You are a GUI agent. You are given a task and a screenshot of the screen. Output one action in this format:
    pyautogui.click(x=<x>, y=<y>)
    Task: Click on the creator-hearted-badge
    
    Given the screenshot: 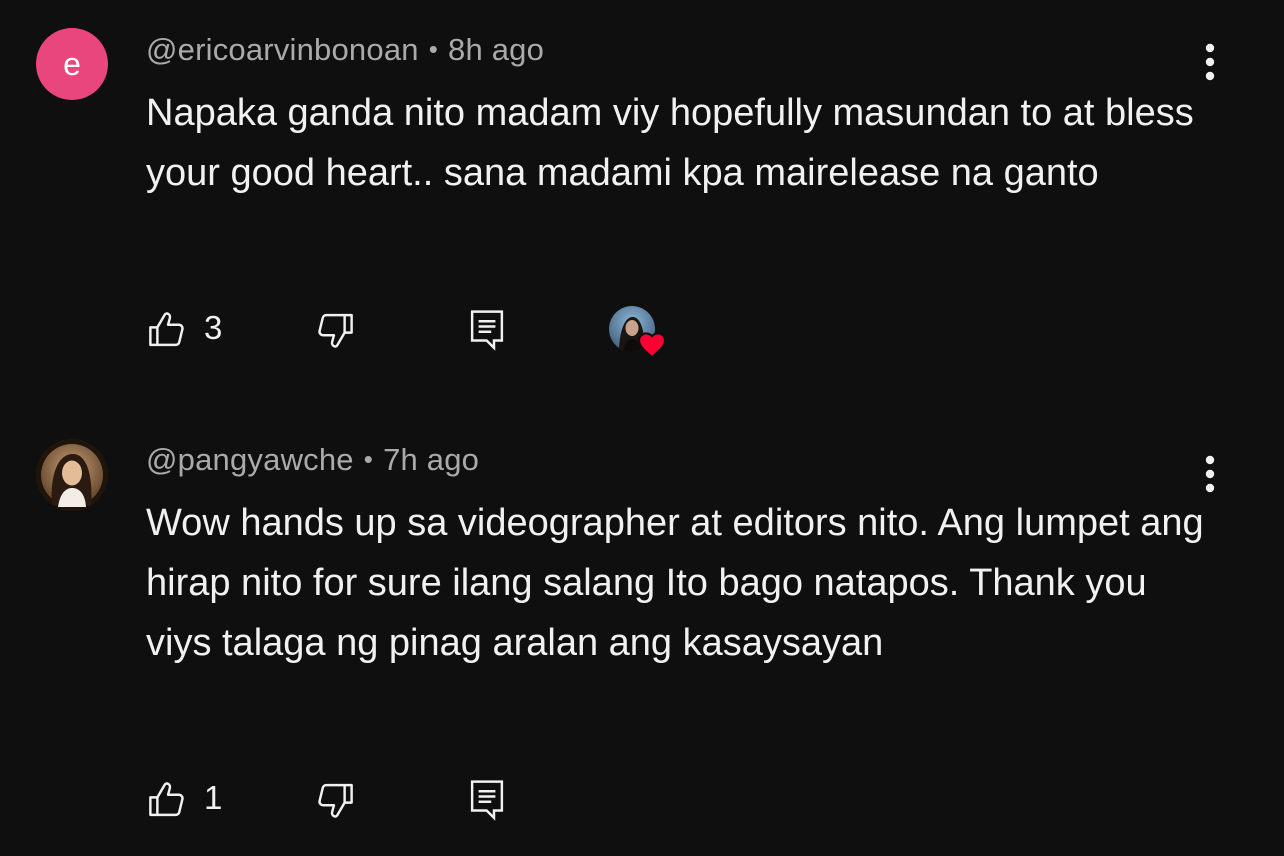 What is the action you would take?
    pyautogui.click(x=637, y=332)
    